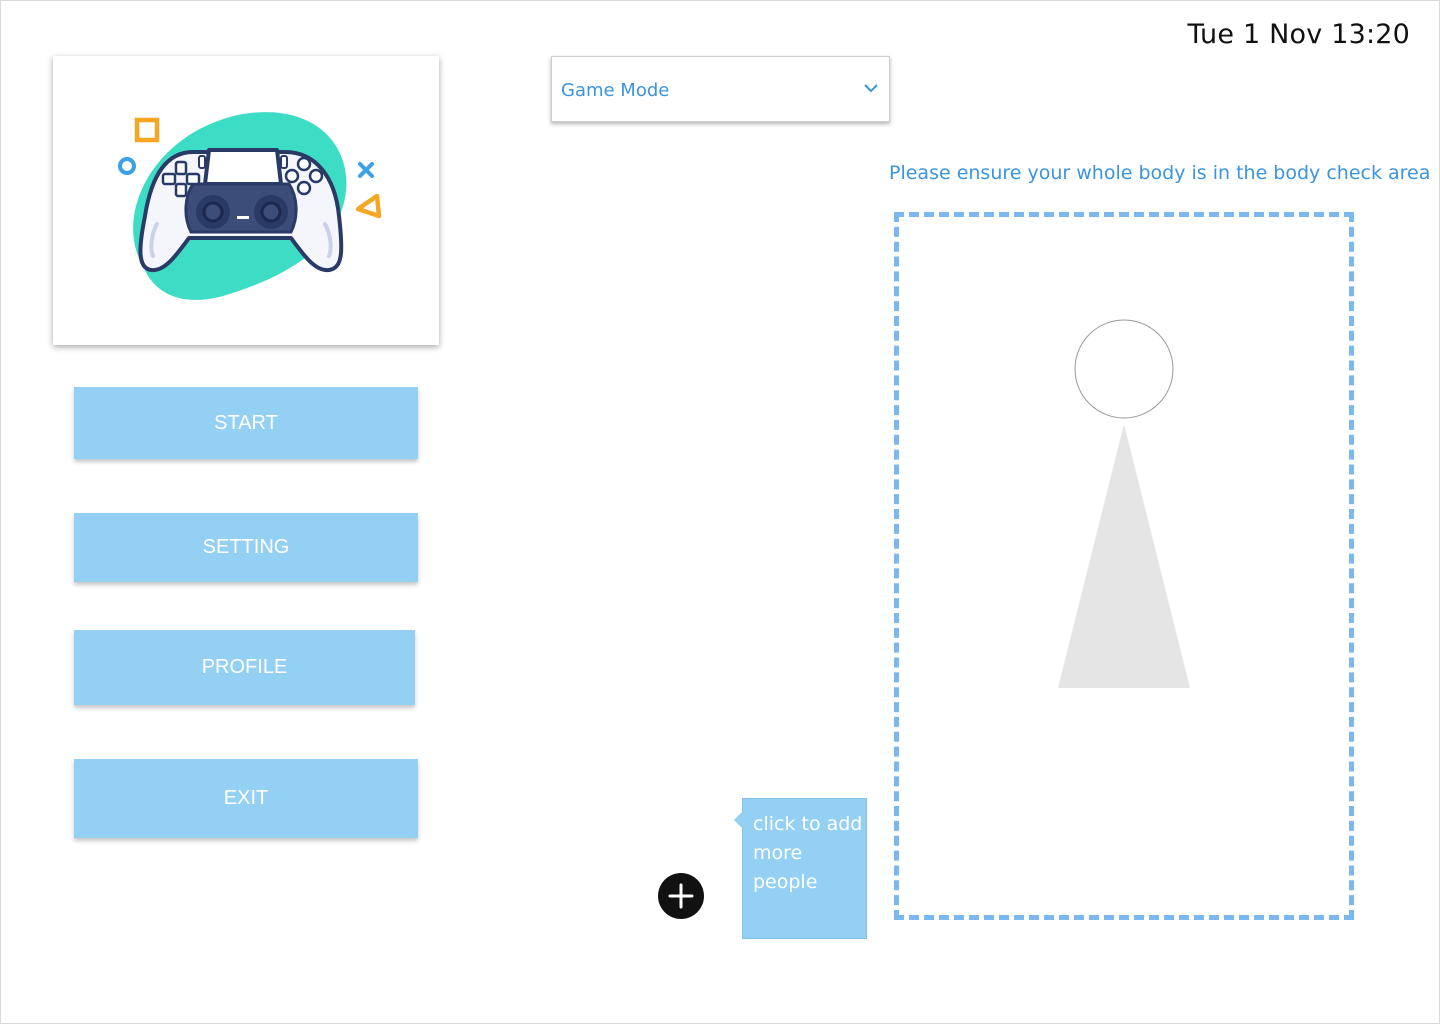 The image size is (1440, 1024). What do you see at coordinates (246, 798) in the screenshot?
I see `exit-button: EXIT` at bounding box center [246, 798].